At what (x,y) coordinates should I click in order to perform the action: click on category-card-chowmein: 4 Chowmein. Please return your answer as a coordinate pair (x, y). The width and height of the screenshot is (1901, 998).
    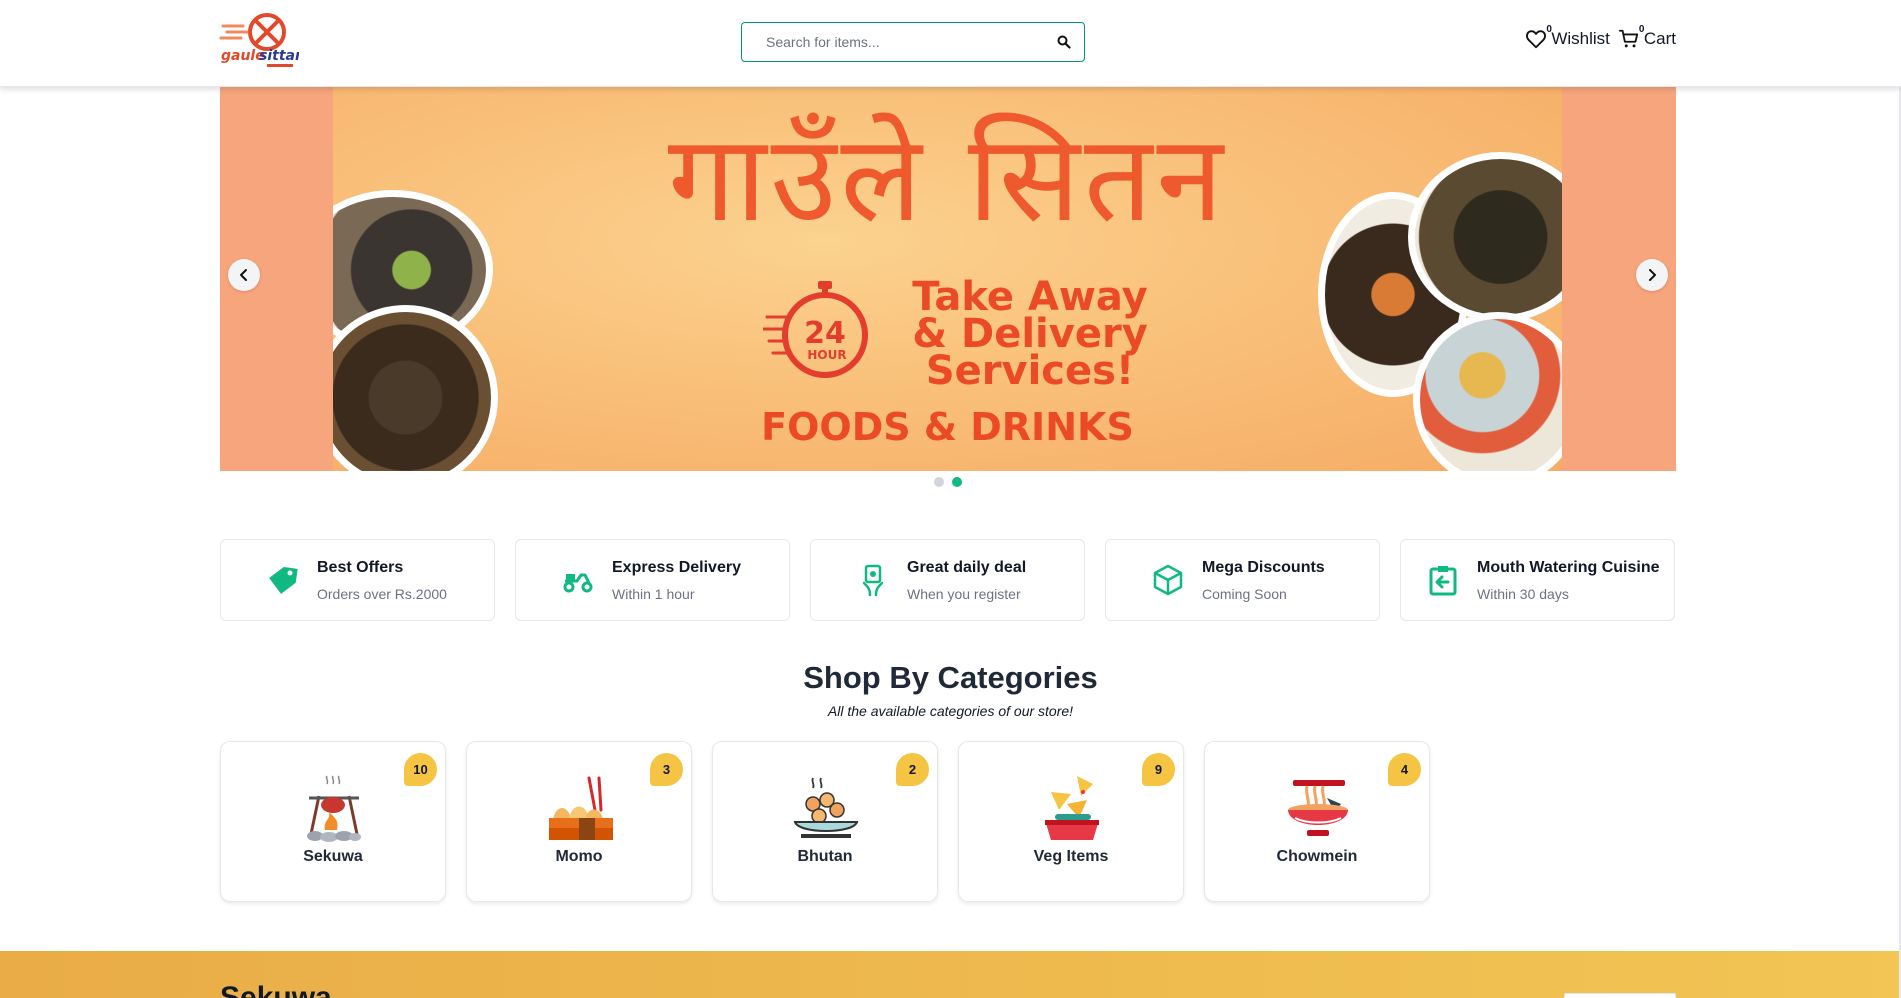
    Looking at the image, I should click on (1317, 821).